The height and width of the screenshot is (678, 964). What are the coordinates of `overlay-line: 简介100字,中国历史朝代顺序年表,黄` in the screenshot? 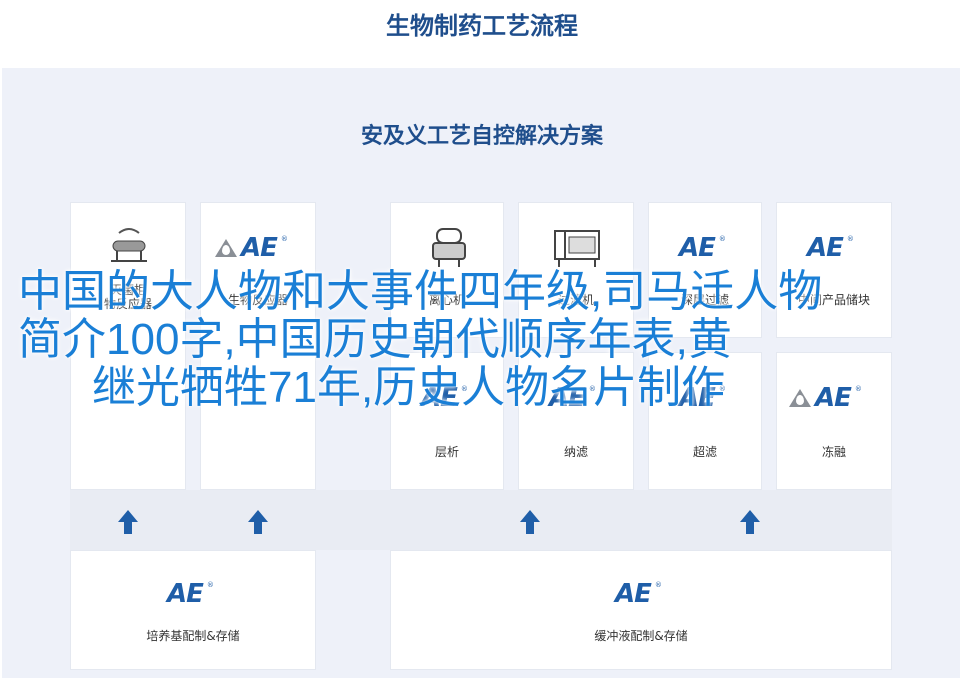 It's located at (375, 339).